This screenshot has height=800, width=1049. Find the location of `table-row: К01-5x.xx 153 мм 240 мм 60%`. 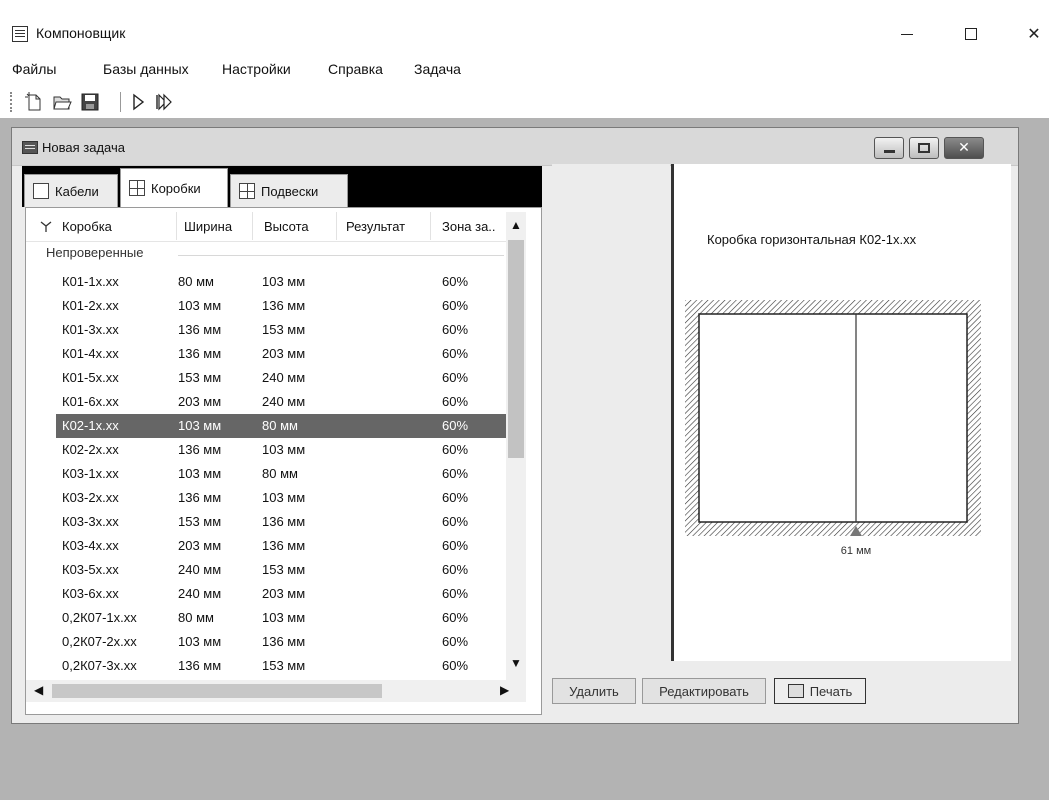

table-row: К01-5x.xx 153 мм 240 мм 60% is located at coordinates (281, 378).